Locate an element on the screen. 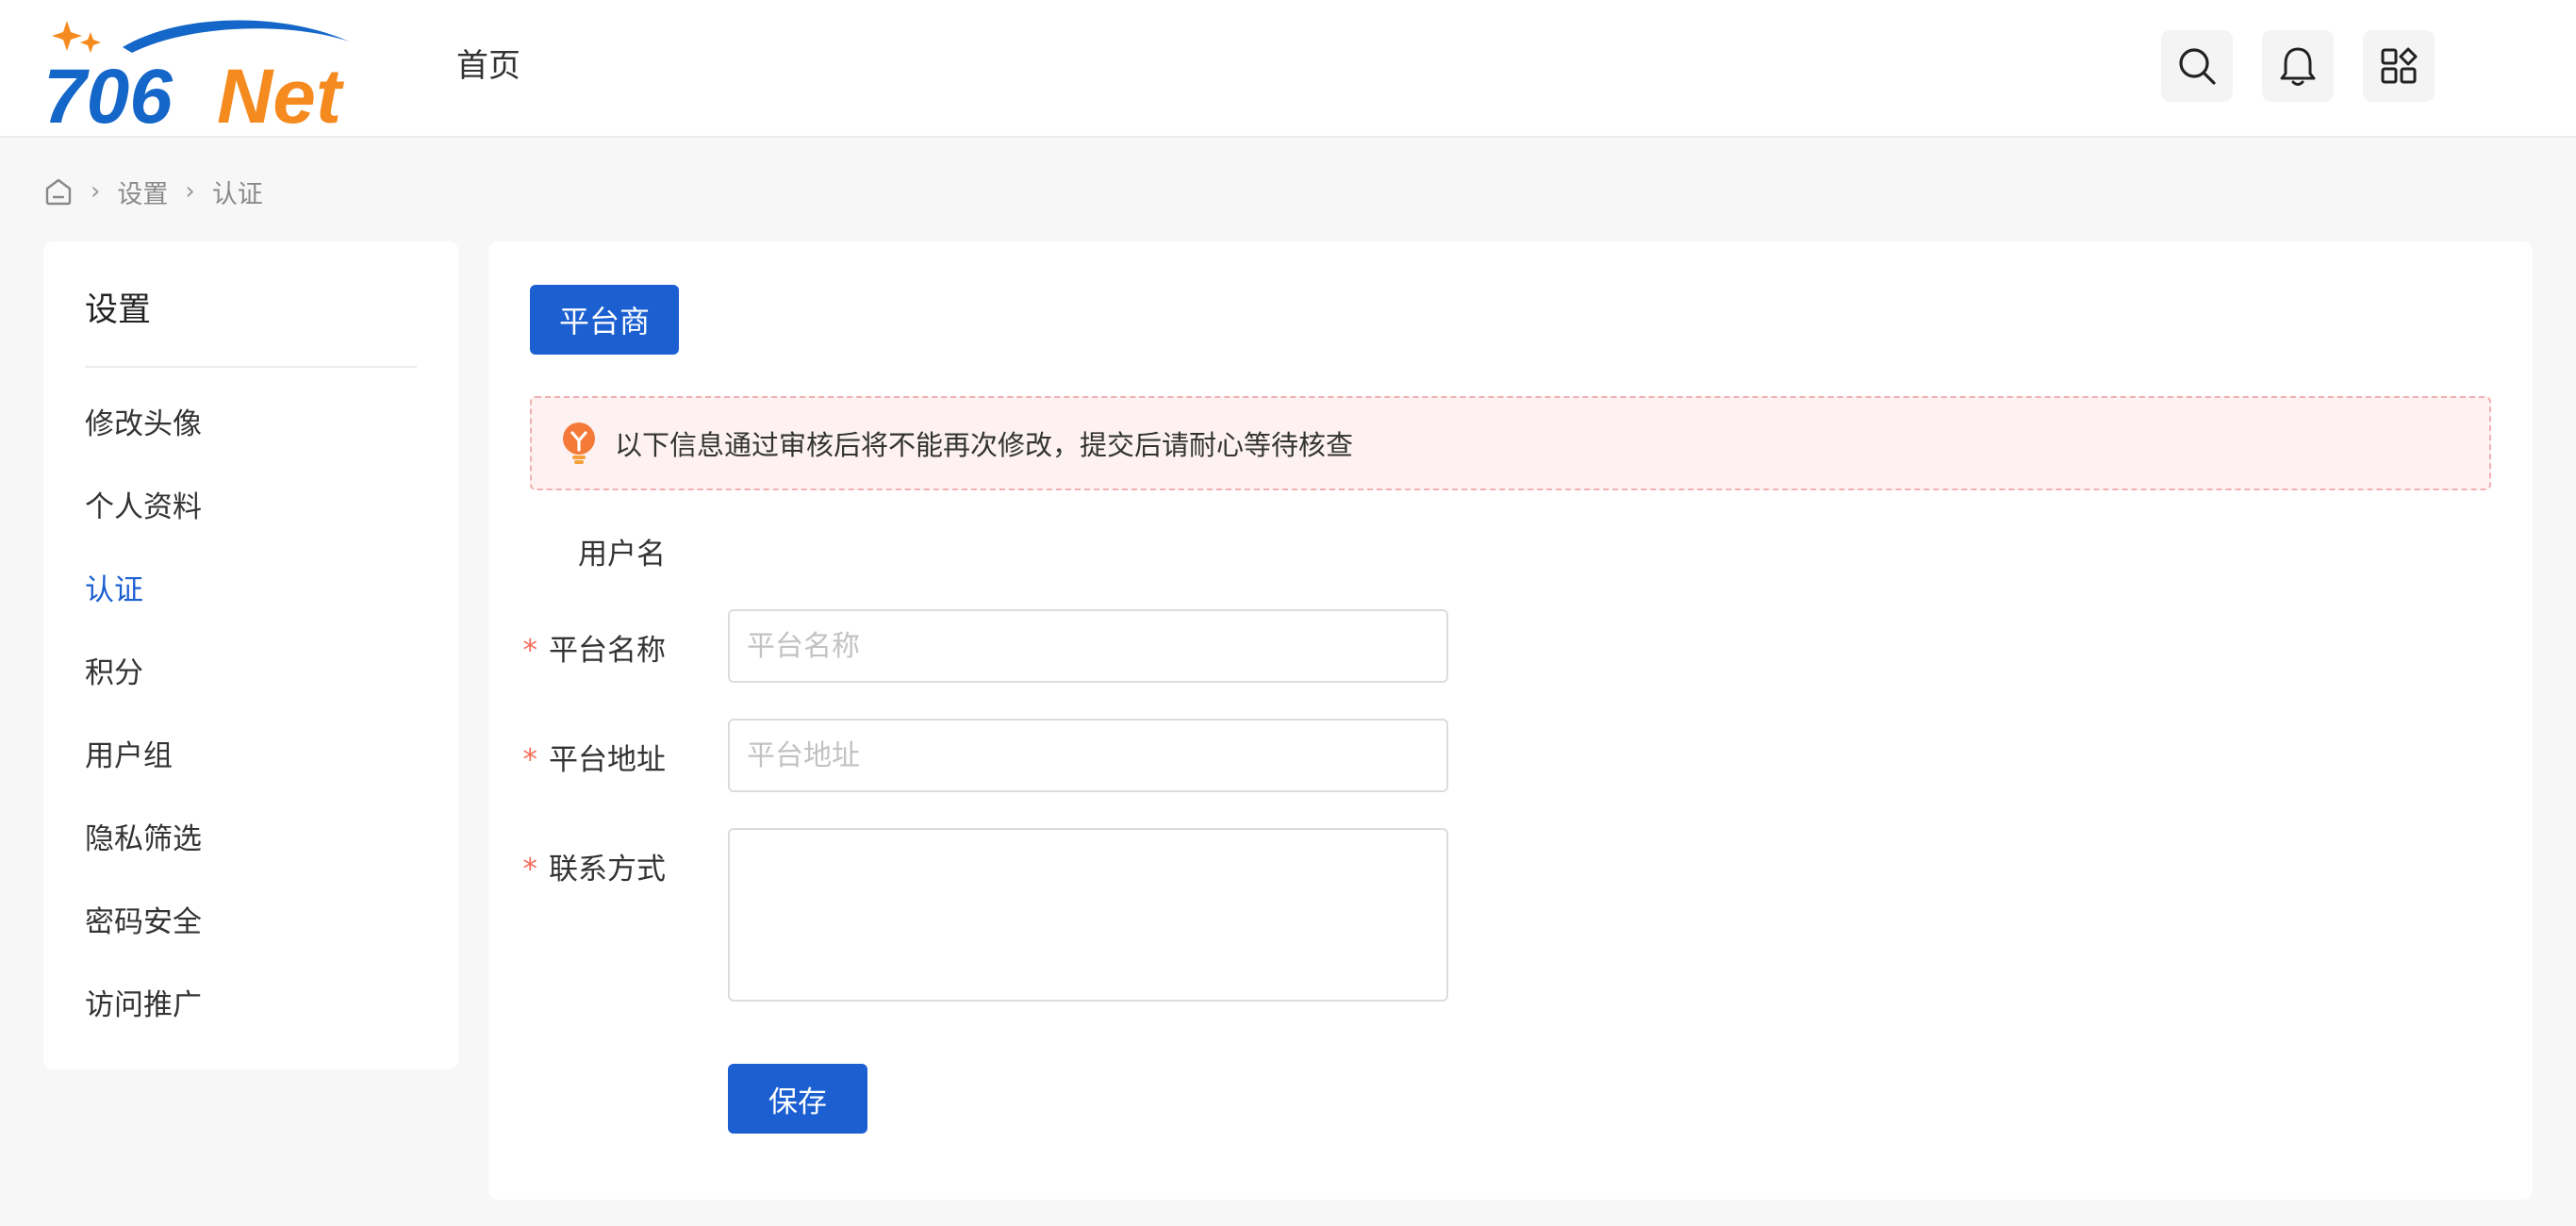  platform-name-input is located at coordinates (1088, 646).